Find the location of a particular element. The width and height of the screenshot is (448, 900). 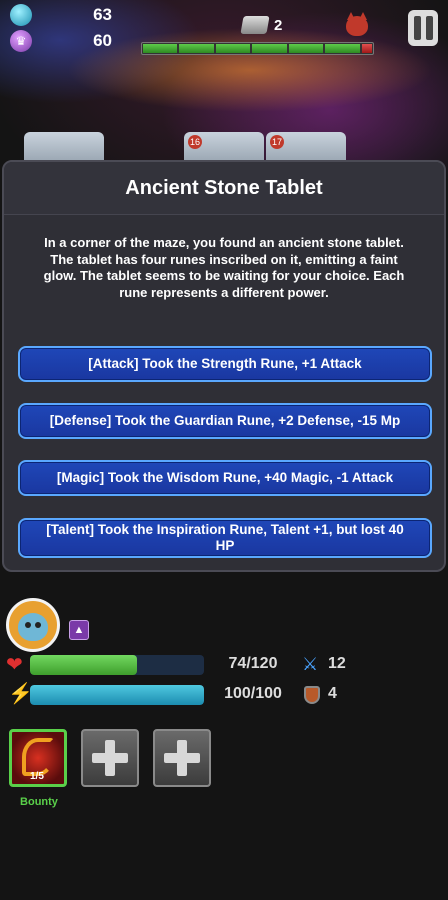

dialog-title: Ancient Stone Tablet is located at coordinates (224, 187).